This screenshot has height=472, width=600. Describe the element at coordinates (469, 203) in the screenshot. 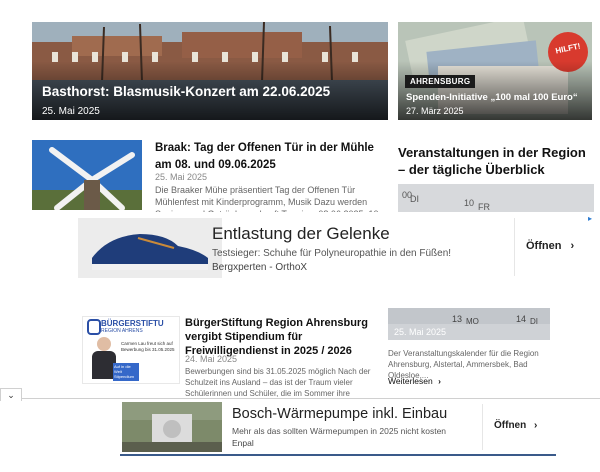

I see `cal-label: 10` at that location.